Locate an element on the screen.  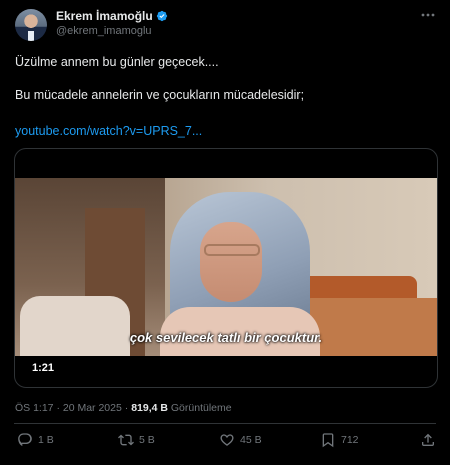
avatar is located at coordinates (31, 25).